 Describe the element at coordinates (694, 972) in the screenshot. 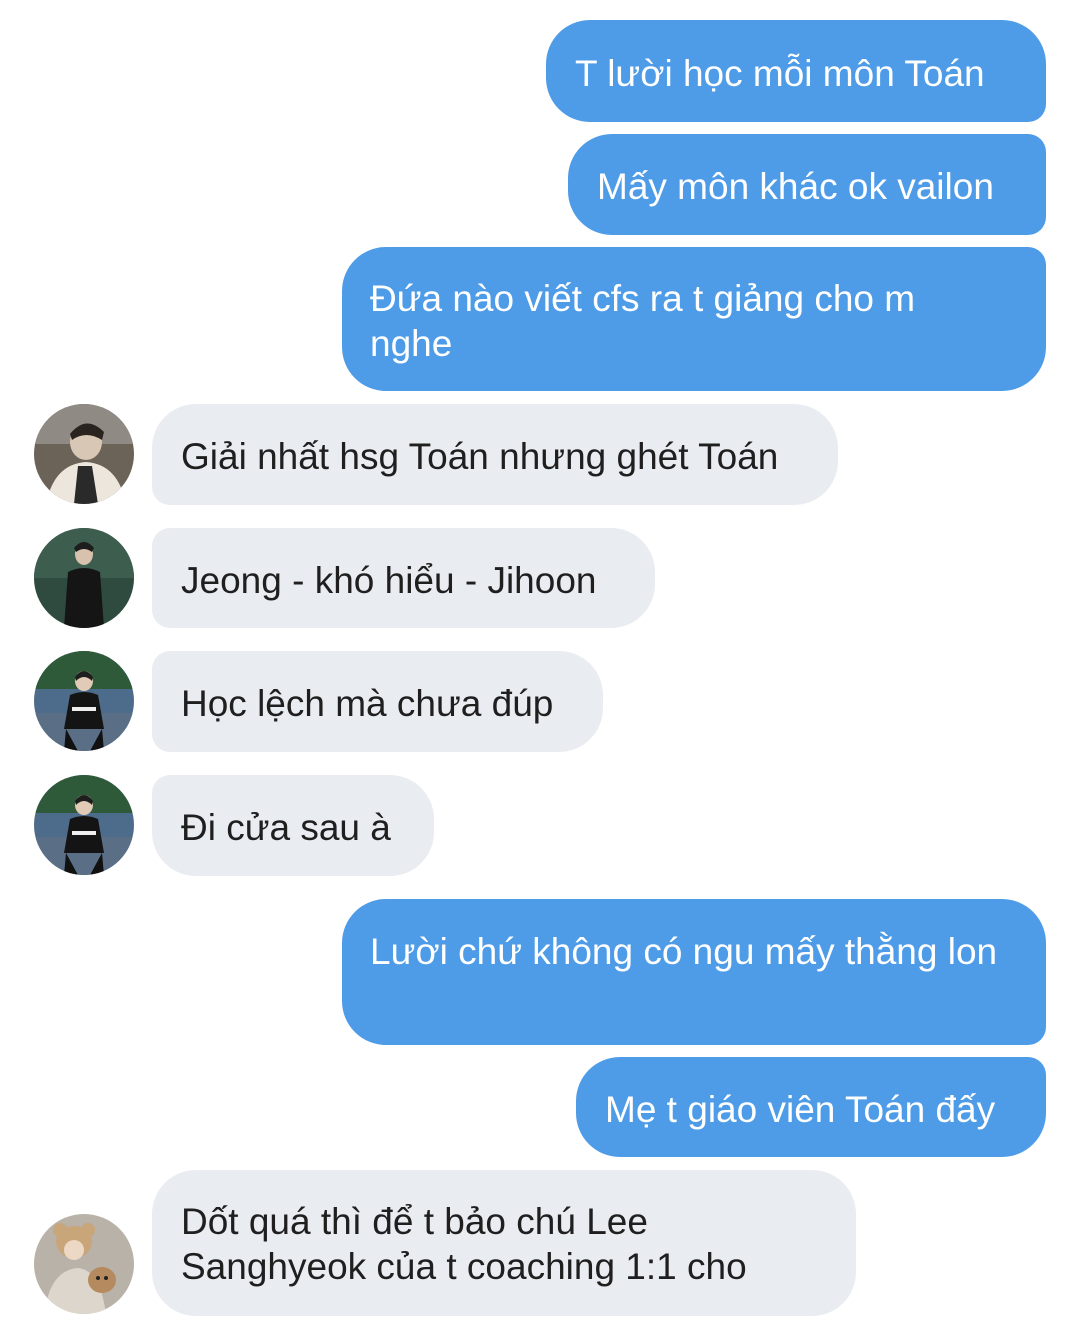

I see `message-bubble-sent: Lười chứ không có ngu mấy thằng lon` at that location.